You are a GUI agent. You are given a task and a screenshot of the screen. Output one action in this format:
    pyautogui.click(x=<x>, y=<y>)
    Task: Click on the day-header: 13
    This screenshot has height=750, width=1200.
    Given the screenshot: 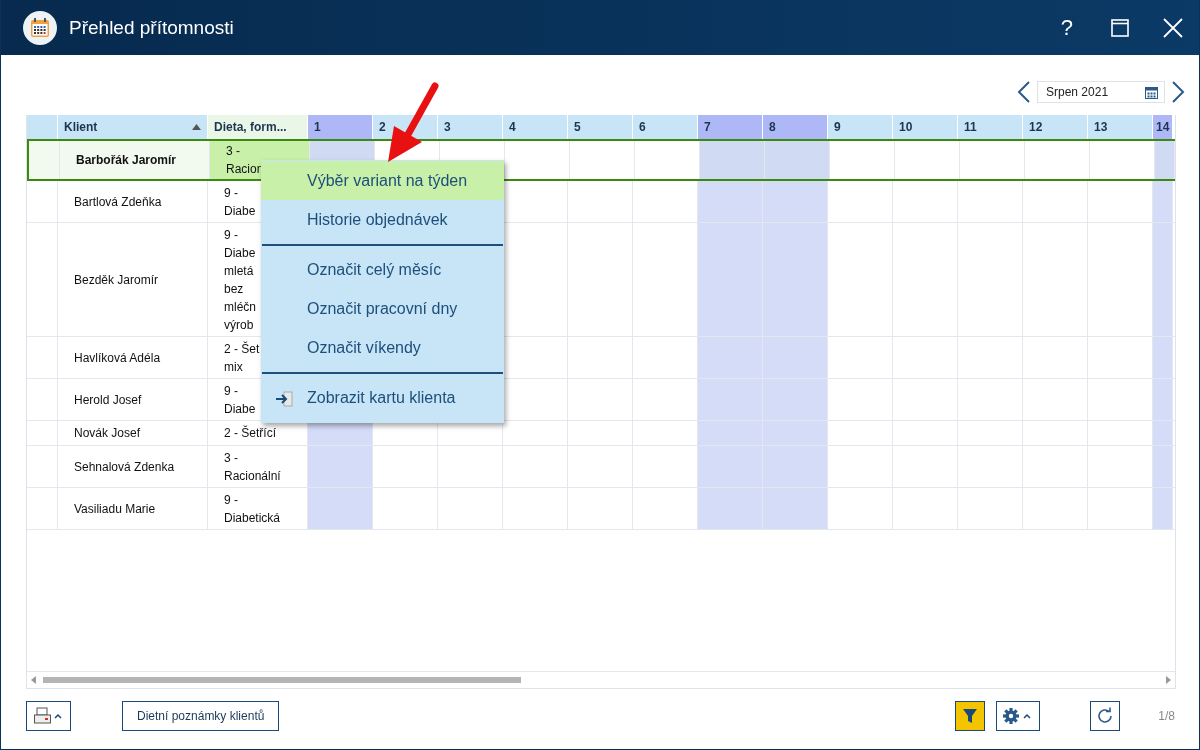 What is the action you would take?
    pyautogui.click(x=1120, y=127)
    